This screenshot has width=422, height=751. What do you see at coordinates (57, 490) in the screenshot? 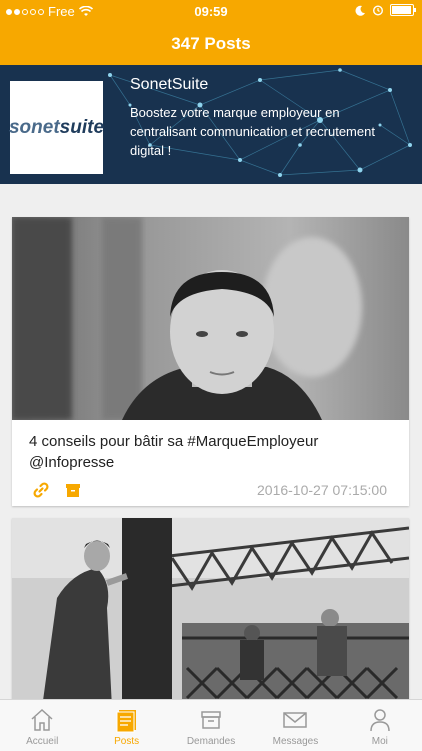
I see `post-actions` at bounding box center [57, 490].